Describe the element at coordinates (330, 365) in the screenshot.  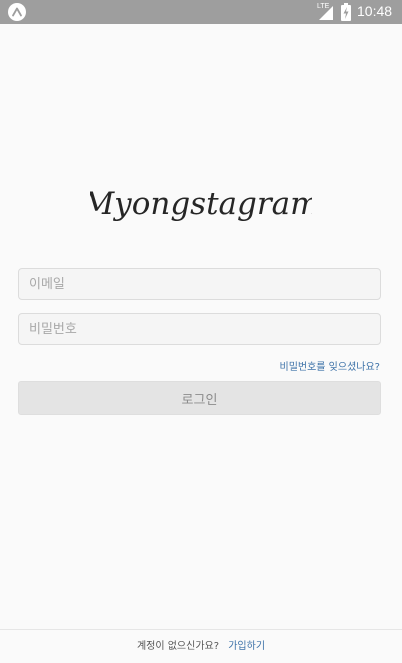
I see `forgot-password-link: 비밀번호를 잊으셨나요?` at that location.